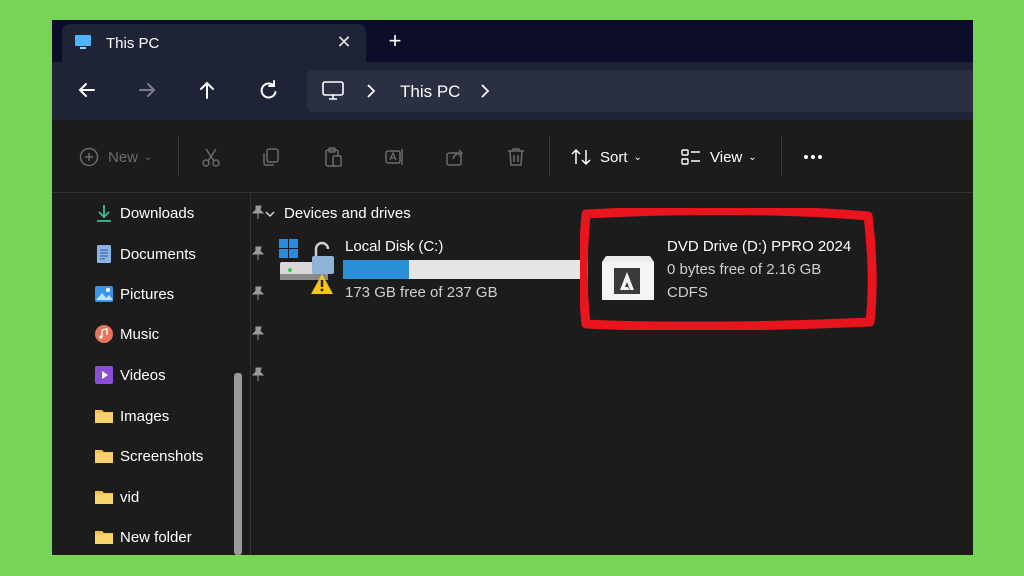  What do you see at coordinates (83, 42) in the screenshot?
I see `monitor-icon` at bounding box center [83, 42].